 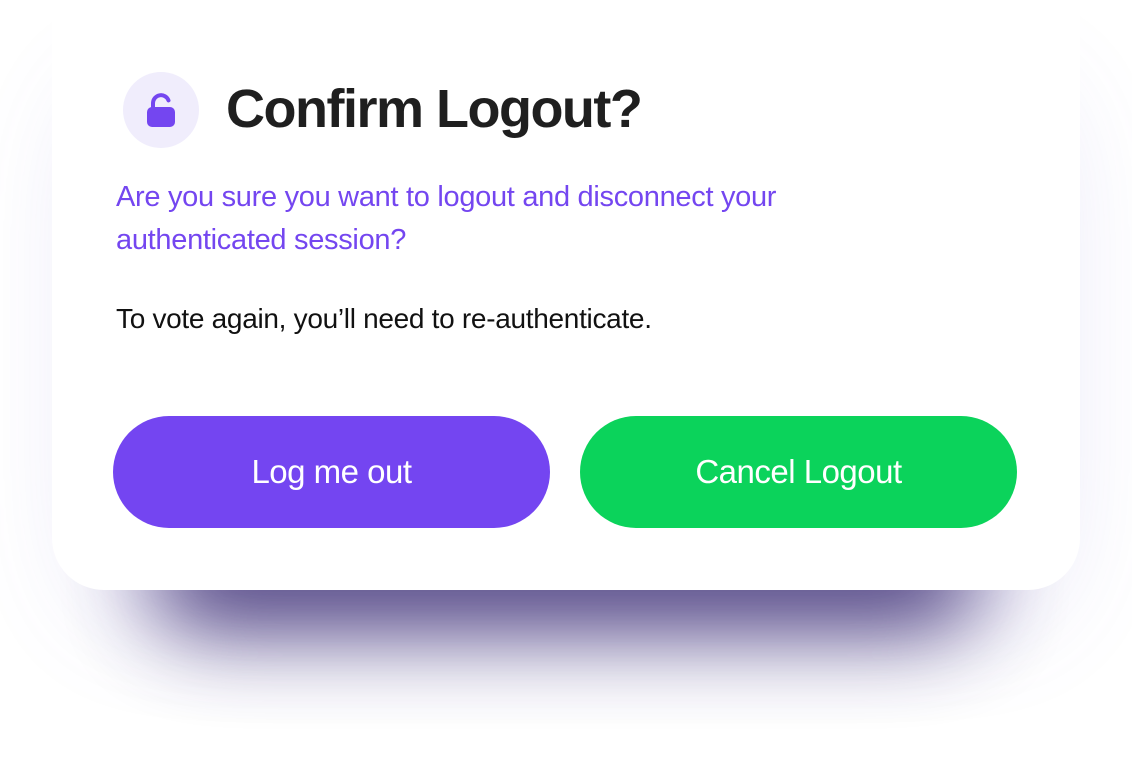 I want to click on dialog-title: Confirm Logout?, so click(x=434, y=109).